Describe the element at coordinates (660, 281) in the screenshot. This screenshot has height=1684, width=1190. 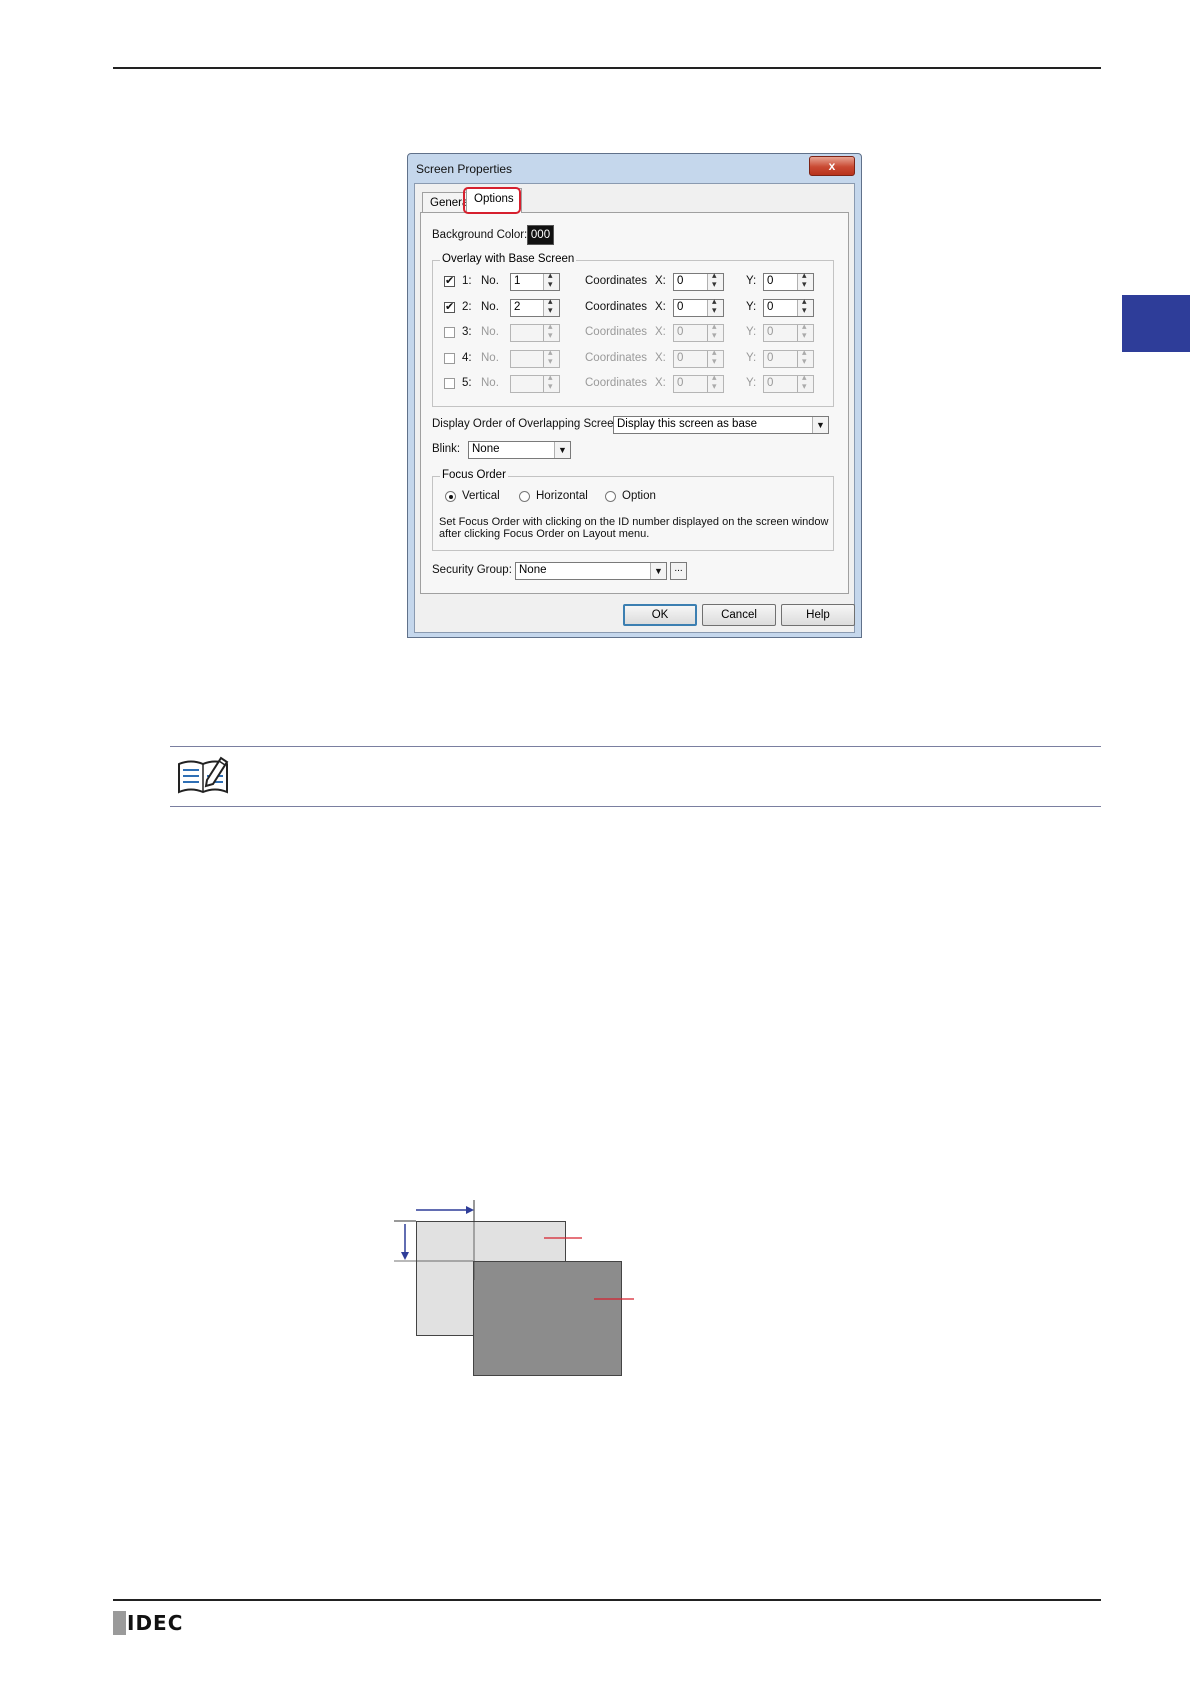
I see `overlay-1-x-label: X:` at that location.